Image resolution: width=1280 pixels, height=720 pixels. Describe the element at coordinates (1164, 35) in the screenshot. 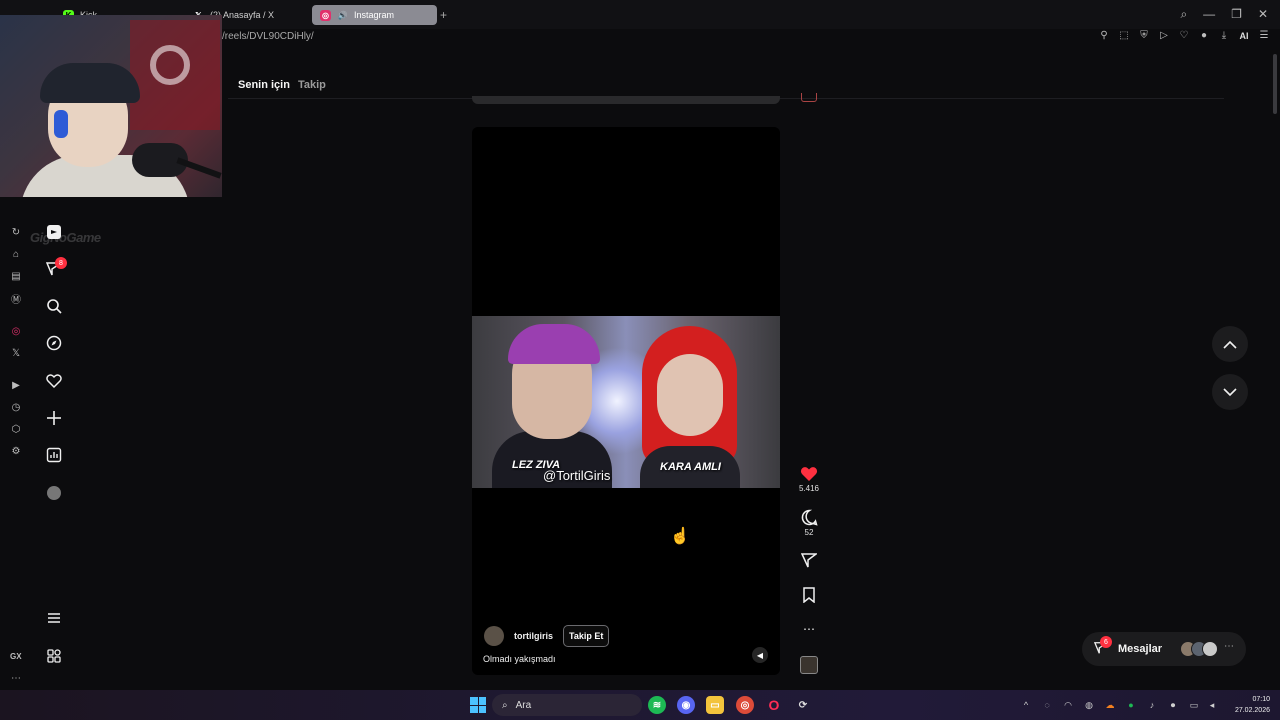

I see `player-icon: ▷` at that location.